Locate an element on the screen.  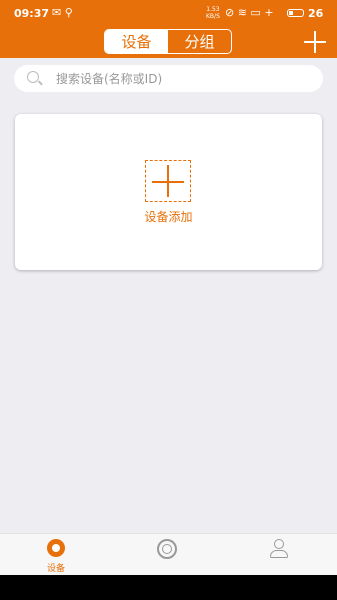
camera-icon is located at coordinates (56, 548).